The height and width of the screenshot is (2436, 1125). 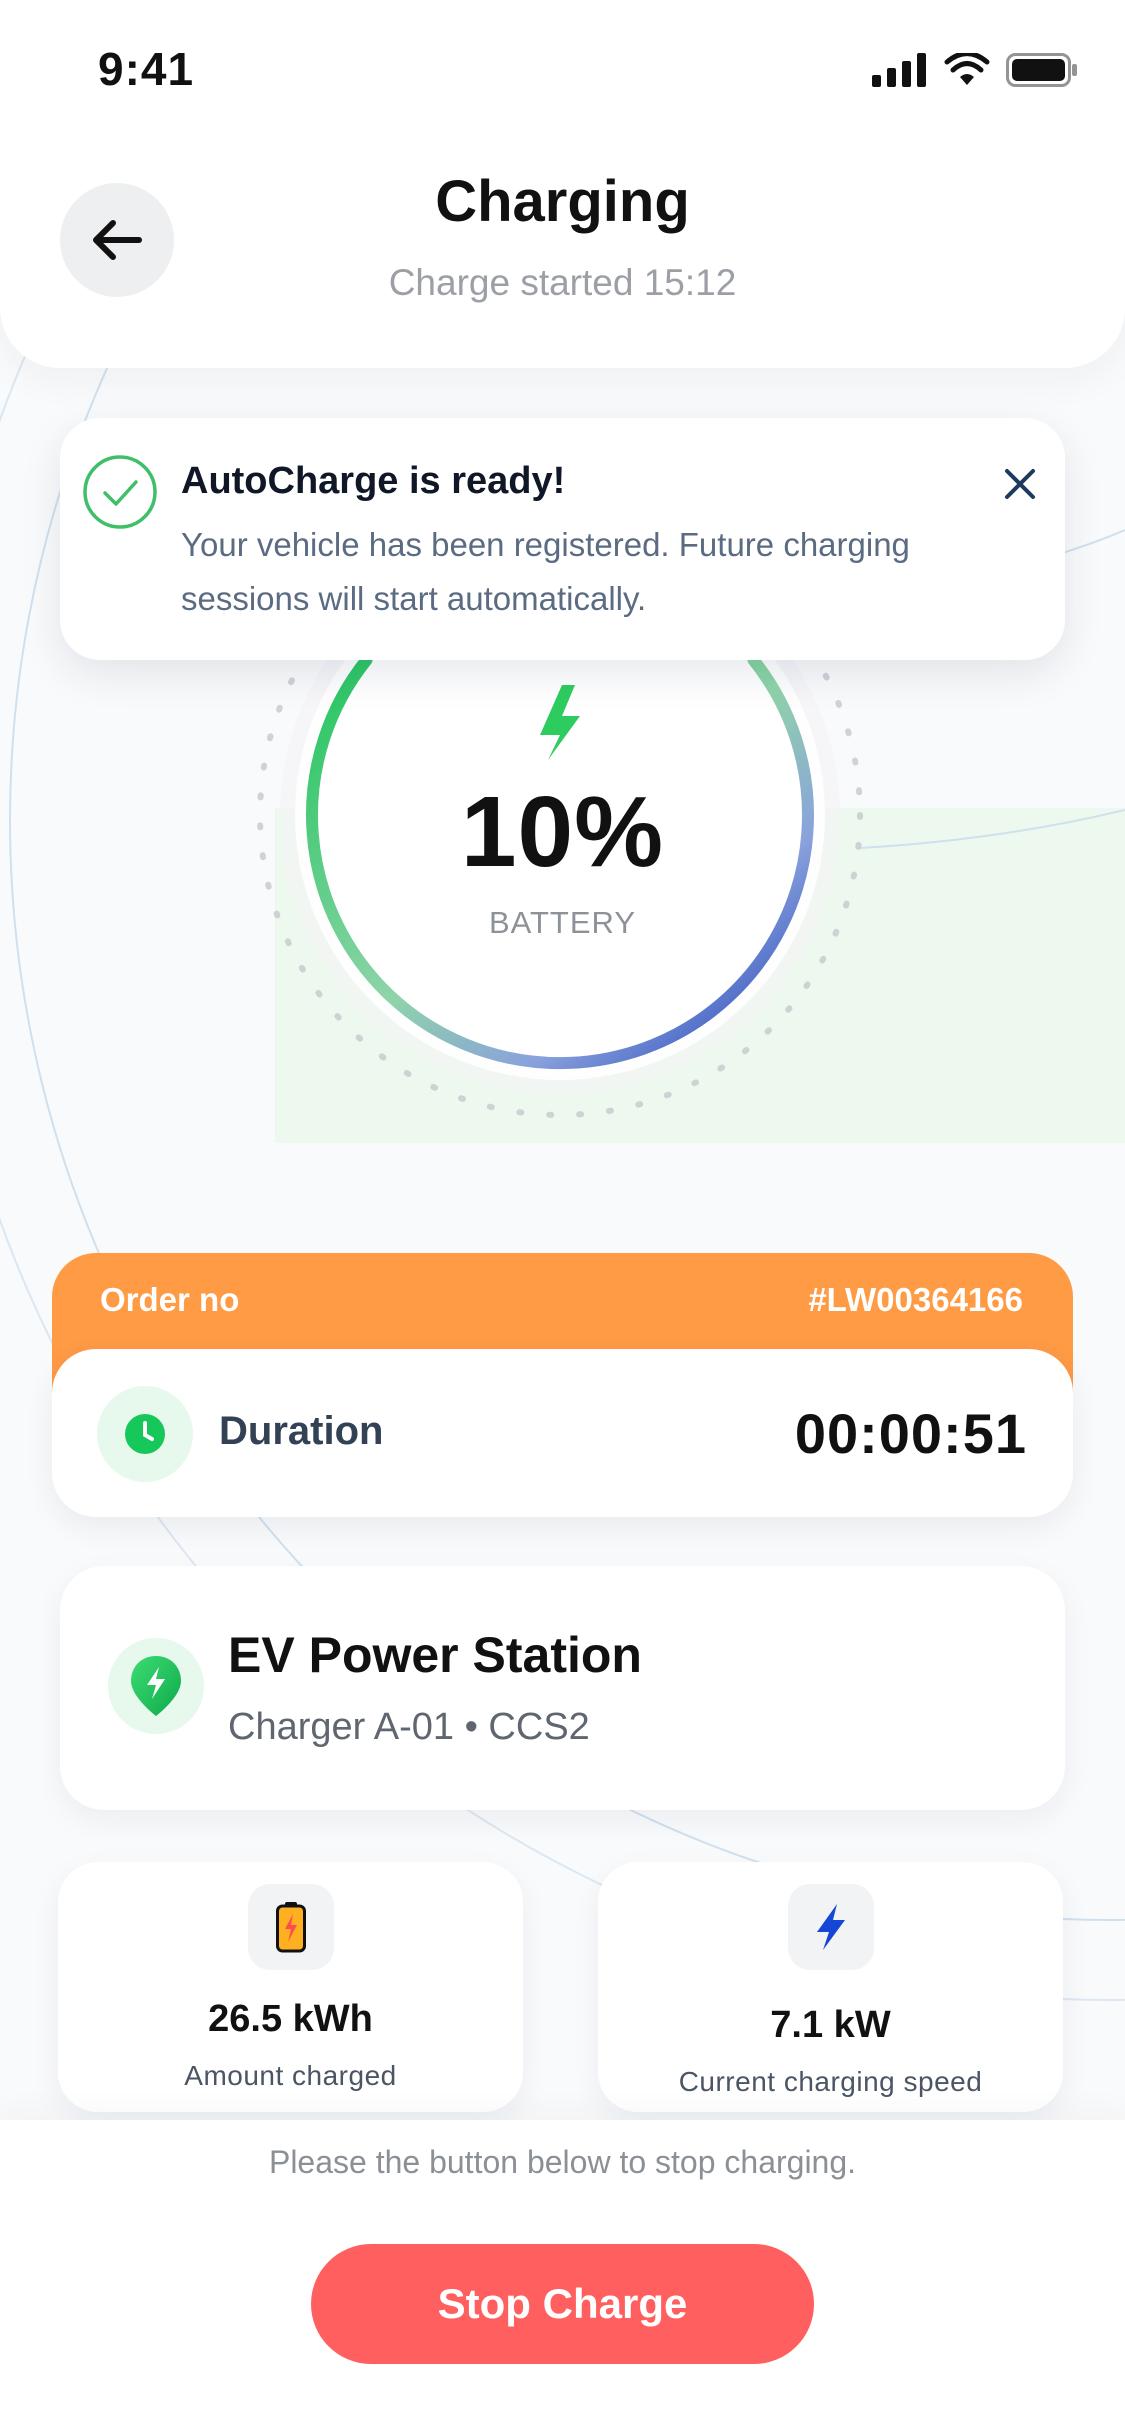 What do you see at coordinates (562, 282) in the screenshot?
I see `charge-start-time: Charge started 15:12` at bounding box center [562, 282].